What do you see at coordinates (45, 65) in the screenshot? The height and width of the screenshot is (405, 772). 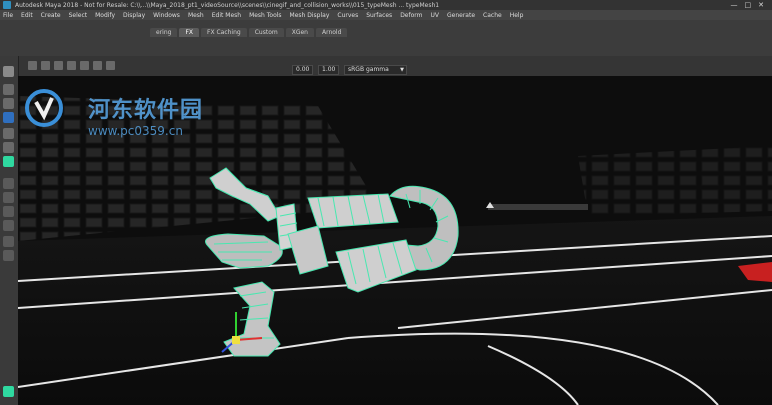 I see `snap-grid-icon` at bounding box center [45, 65].